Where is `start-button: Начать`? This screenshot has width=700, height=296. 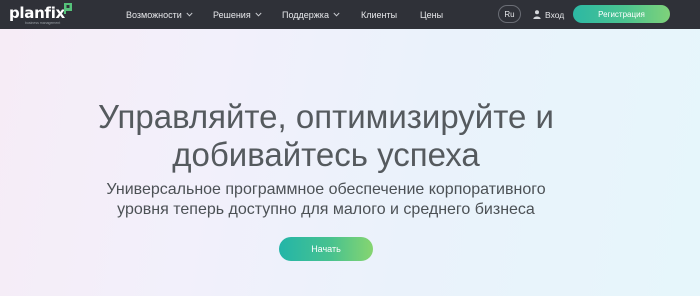
start-button: Начать is located at coordinates (326, 249).